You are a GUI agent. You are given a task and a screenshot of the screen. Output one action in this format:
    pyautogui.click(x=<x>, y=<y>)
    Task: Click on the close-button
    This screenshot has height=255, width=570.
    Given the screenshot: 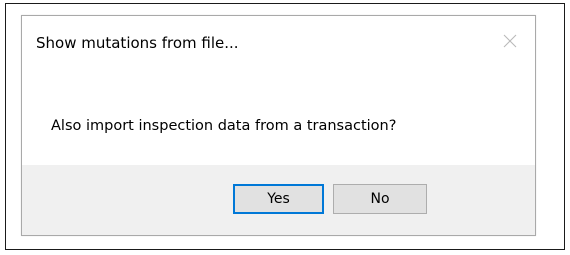 What is the action you would take?
    pyautogui.click(x=510, y=41)
    